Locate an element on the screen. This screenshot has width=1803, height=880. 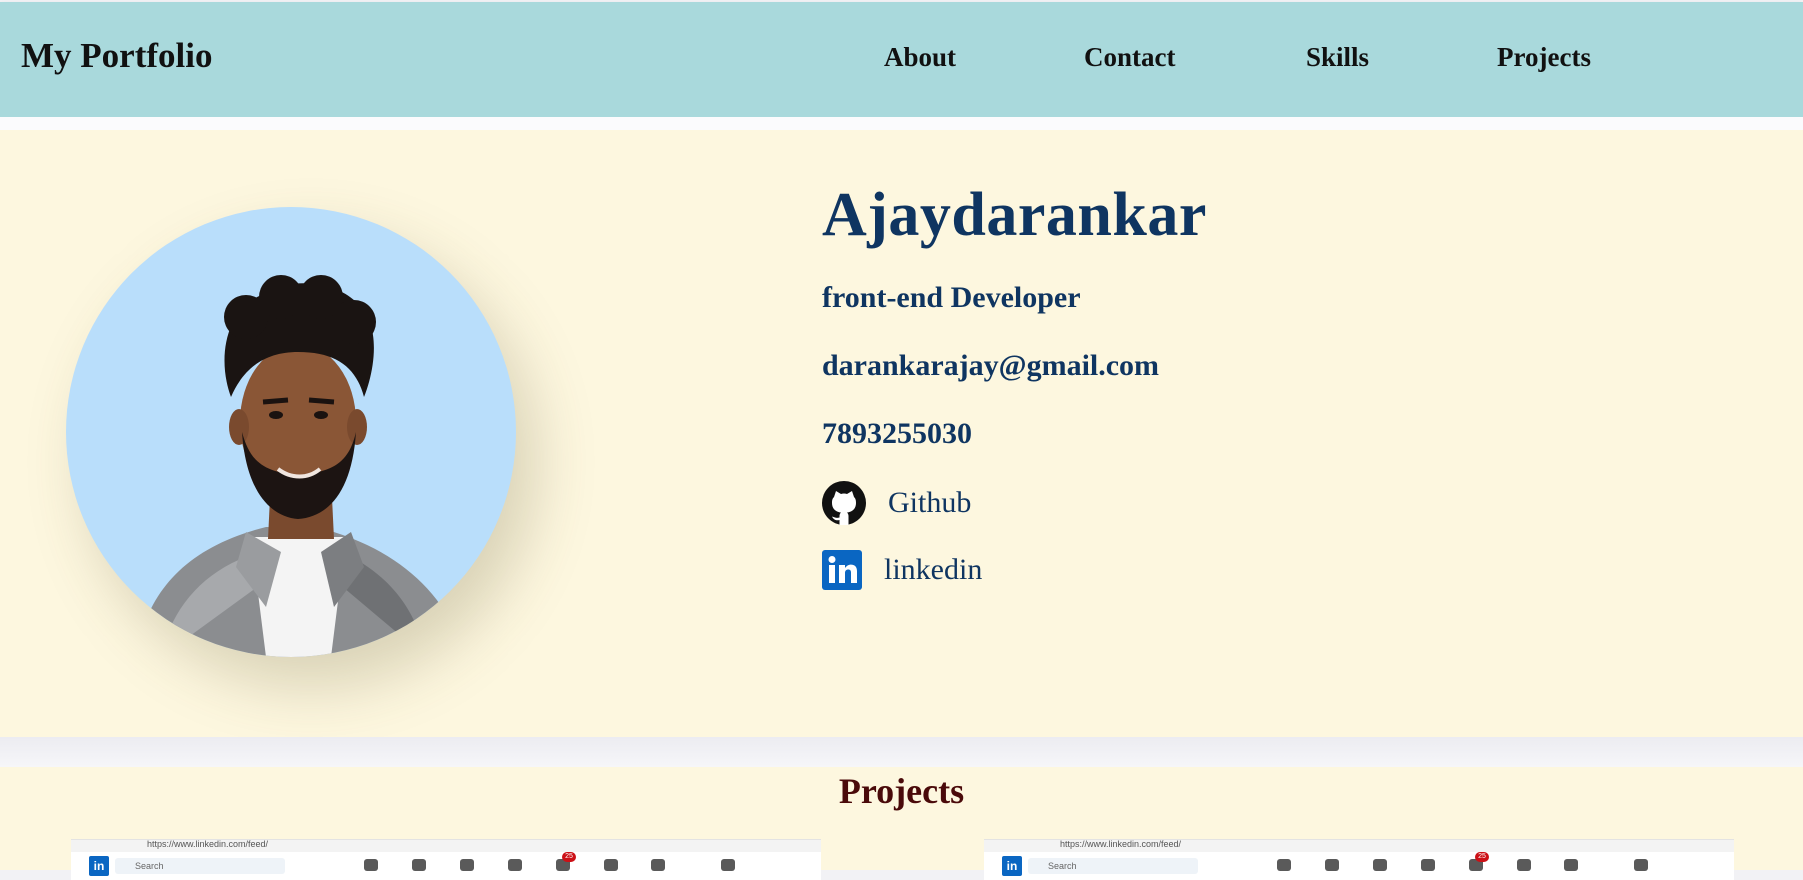
profile-photo is located at coordinates (291, 432).